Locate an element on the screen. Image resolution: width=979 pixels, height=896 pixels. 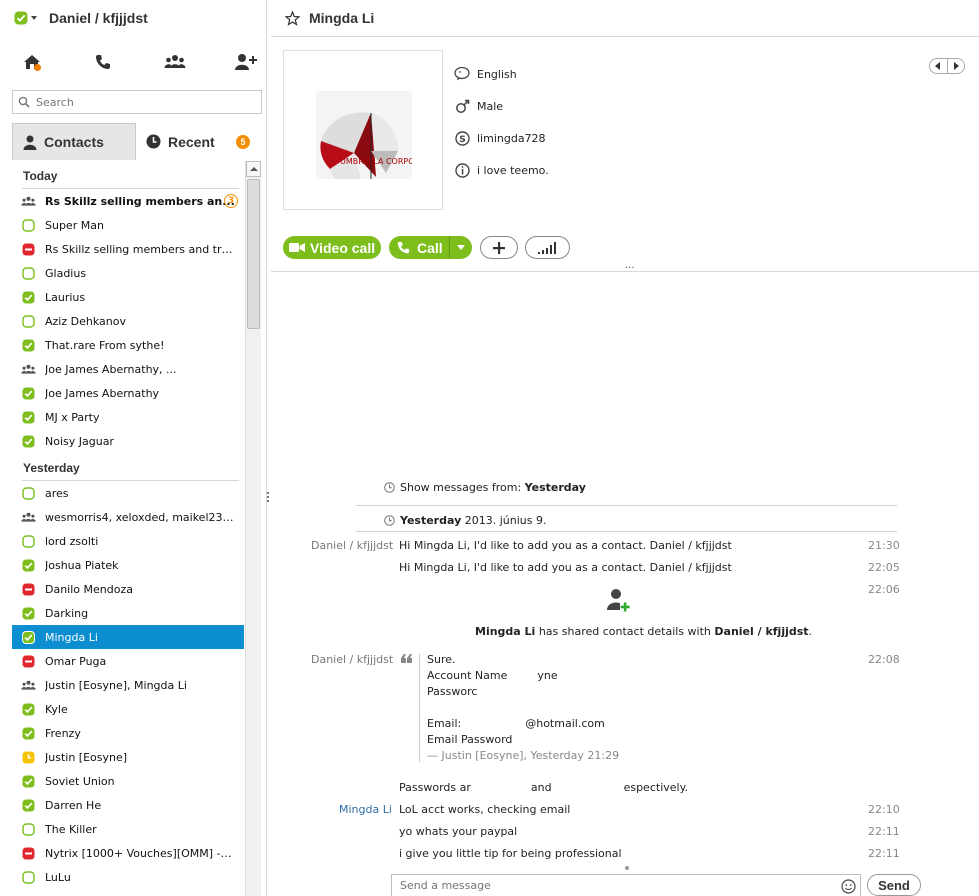
account-status-icon is located at coordinates (21, 18).